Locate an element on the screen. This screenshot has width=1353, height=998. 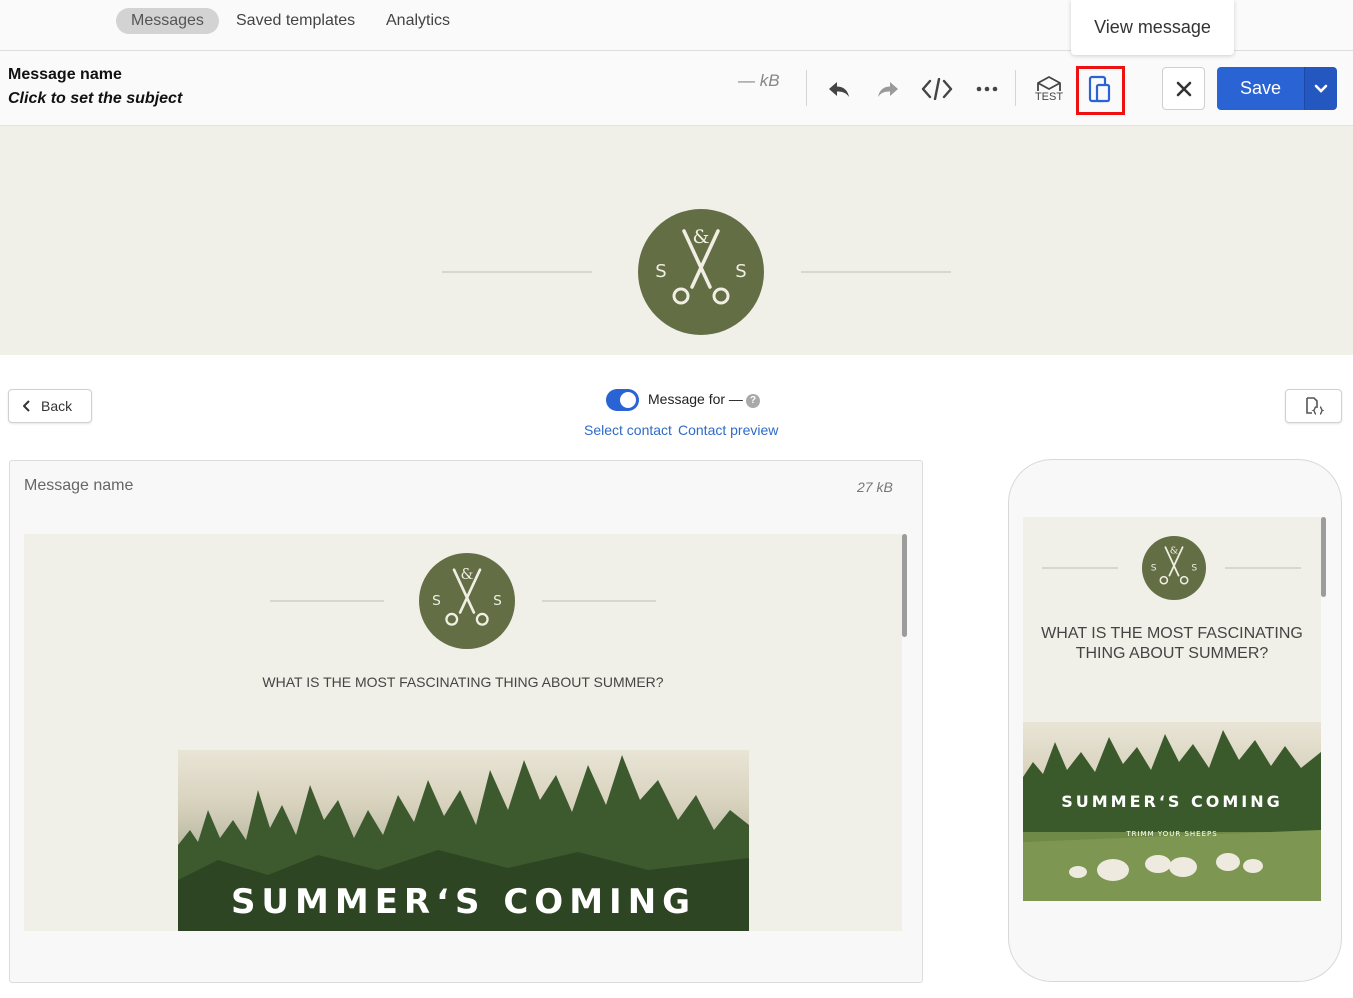
chevron-down-icon is located at coordinates (1321, 88).